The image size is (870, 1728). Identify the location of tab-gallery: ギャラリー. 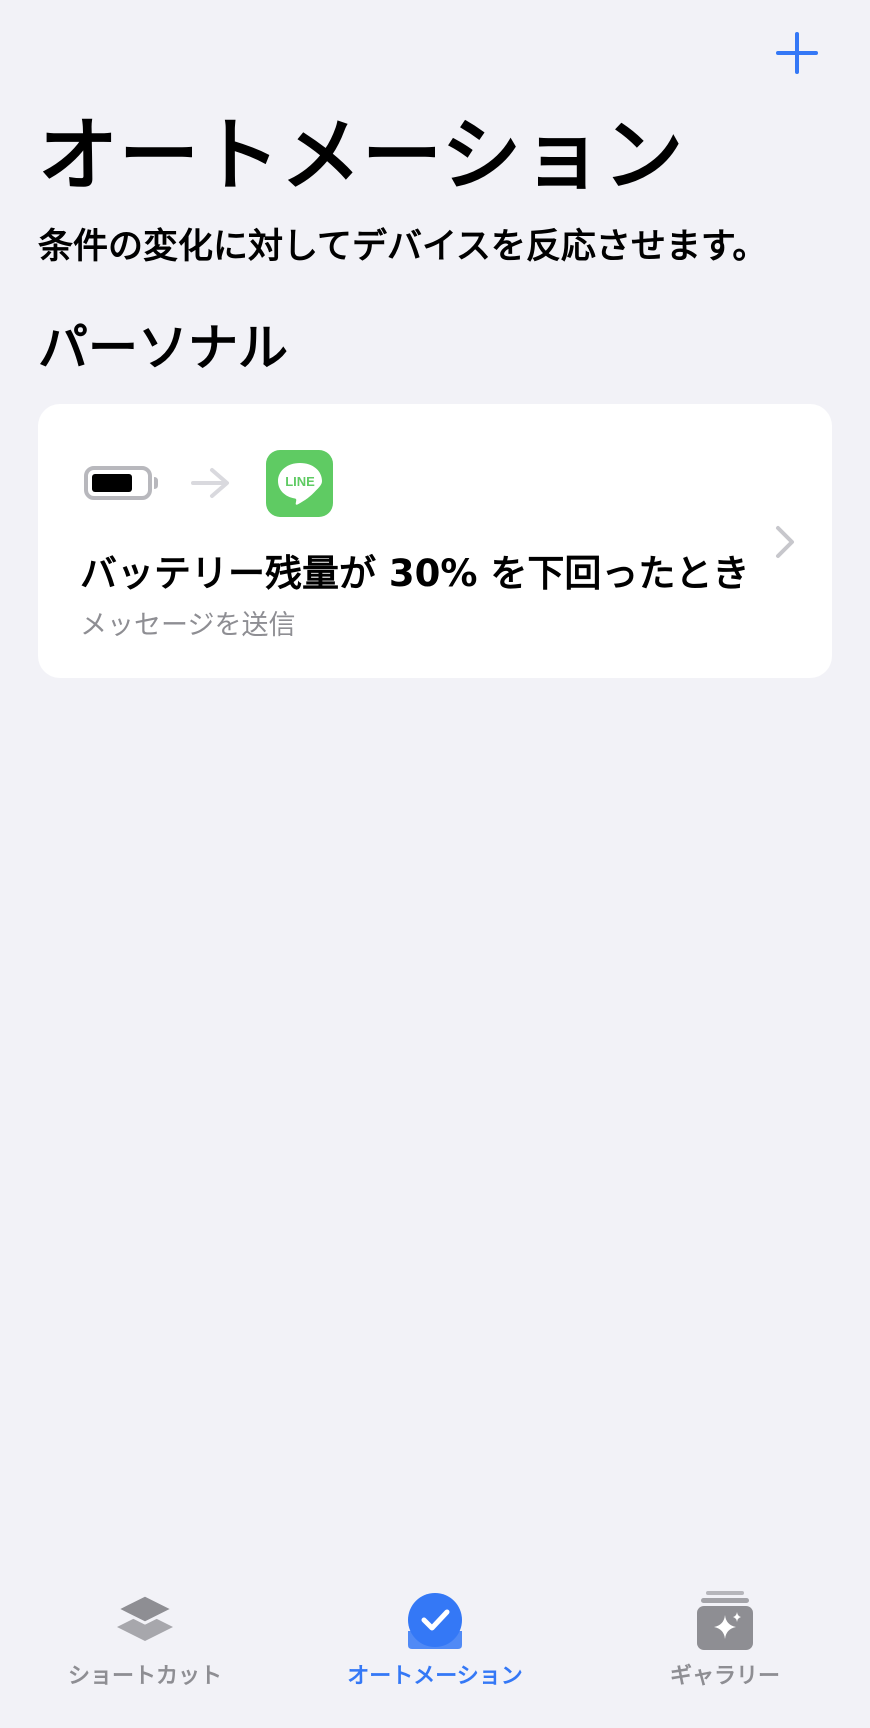
(725, 1643).